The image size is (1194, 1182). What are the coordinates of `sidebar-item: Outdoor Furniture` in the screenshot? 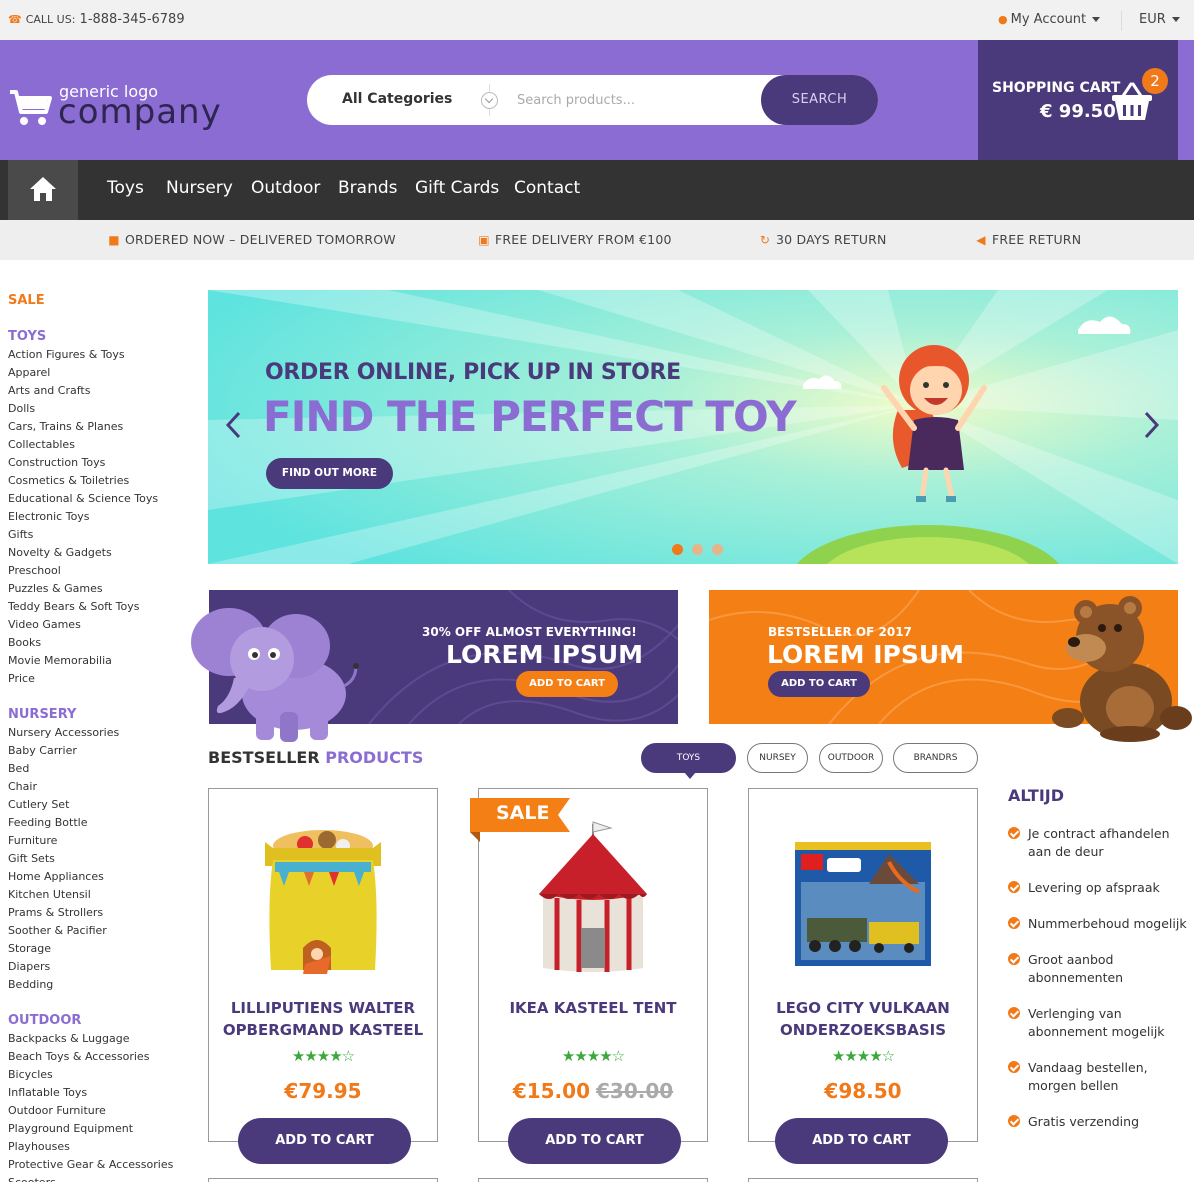 It's located at (57, 1110).